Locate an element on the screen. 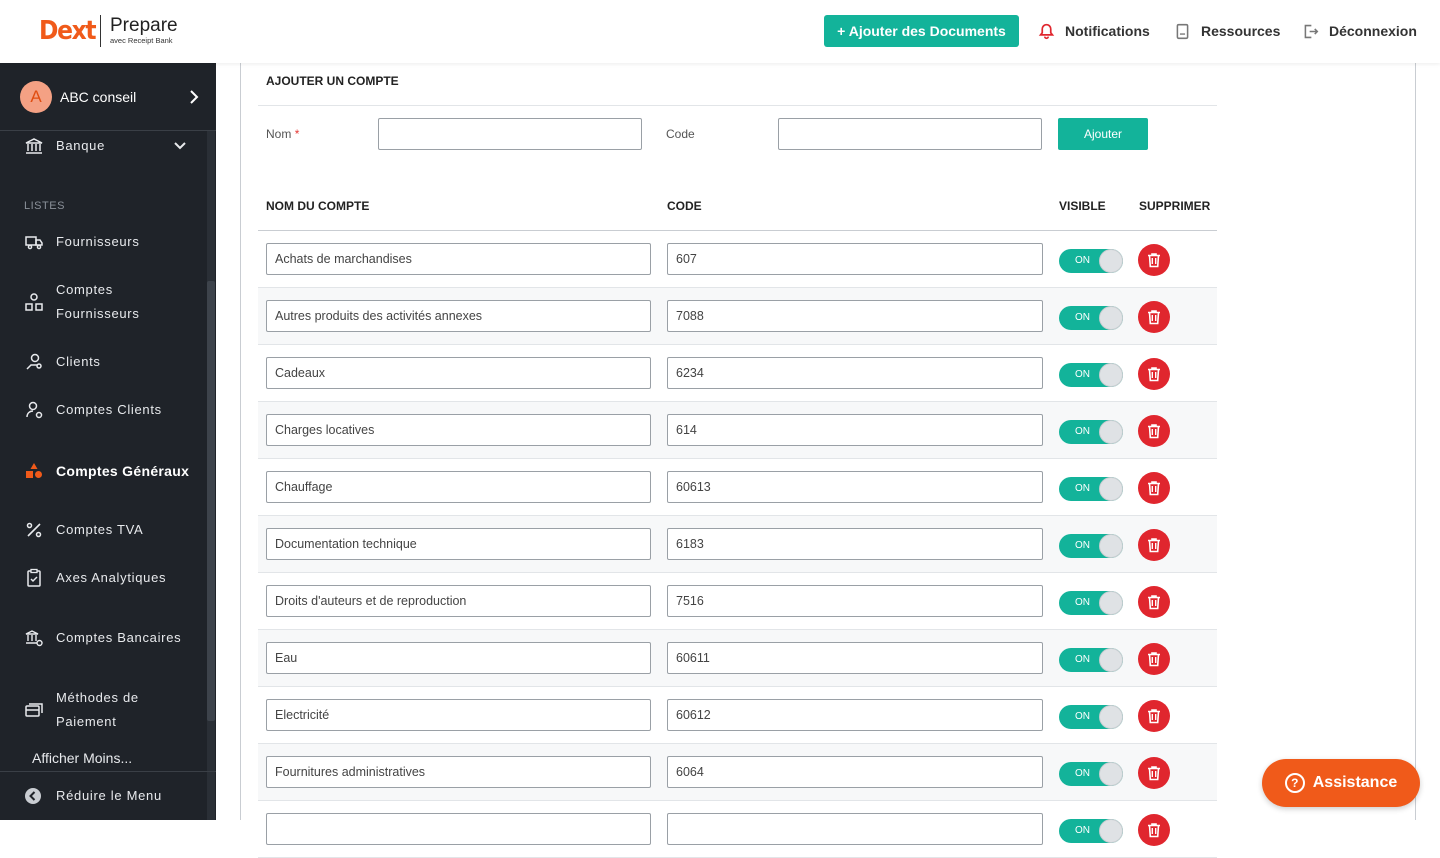 The width and height of the screenshot is (1440, 858). collapse-menu-button: Réduire le Menu is located at coordinates (108, 795).